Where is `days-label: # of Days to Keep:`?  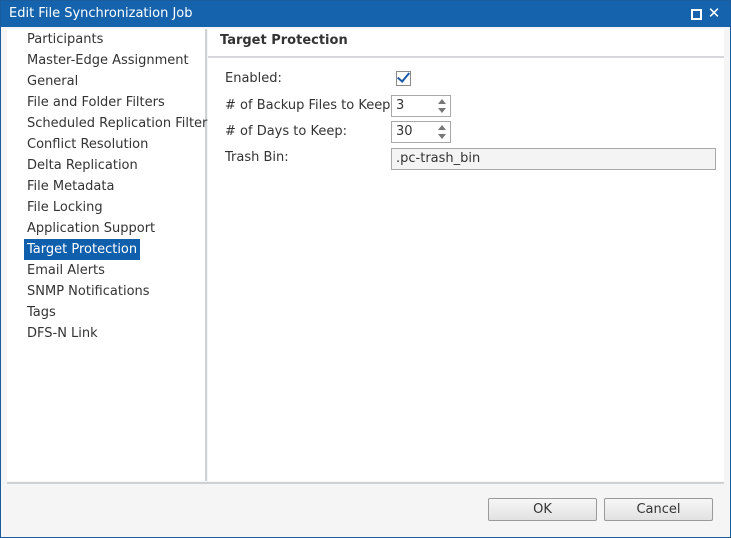 days-label: # of Days to Keep: is located at coordinates (286, 131).